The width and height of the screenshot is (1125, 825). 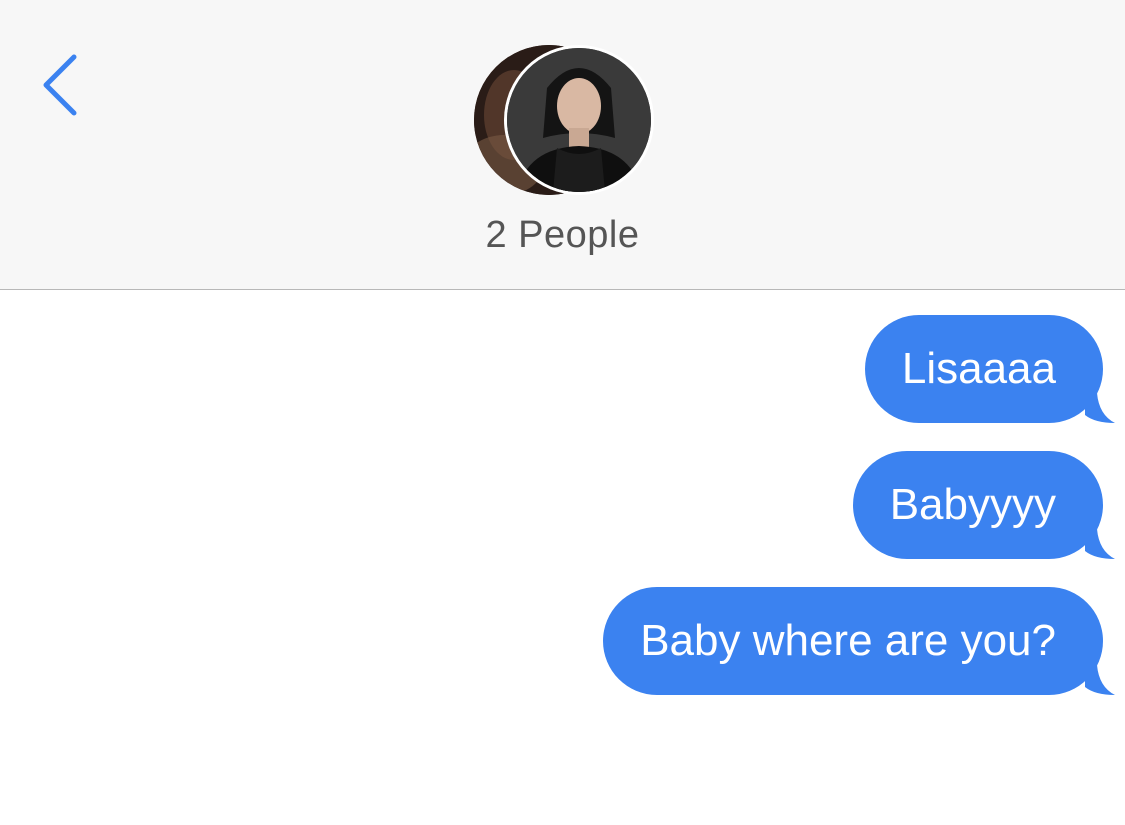 What do you see at coordinates (848, 640) in the screenshot?
I see `message-text: Baby where are you?` at bounding box center [848, 640].